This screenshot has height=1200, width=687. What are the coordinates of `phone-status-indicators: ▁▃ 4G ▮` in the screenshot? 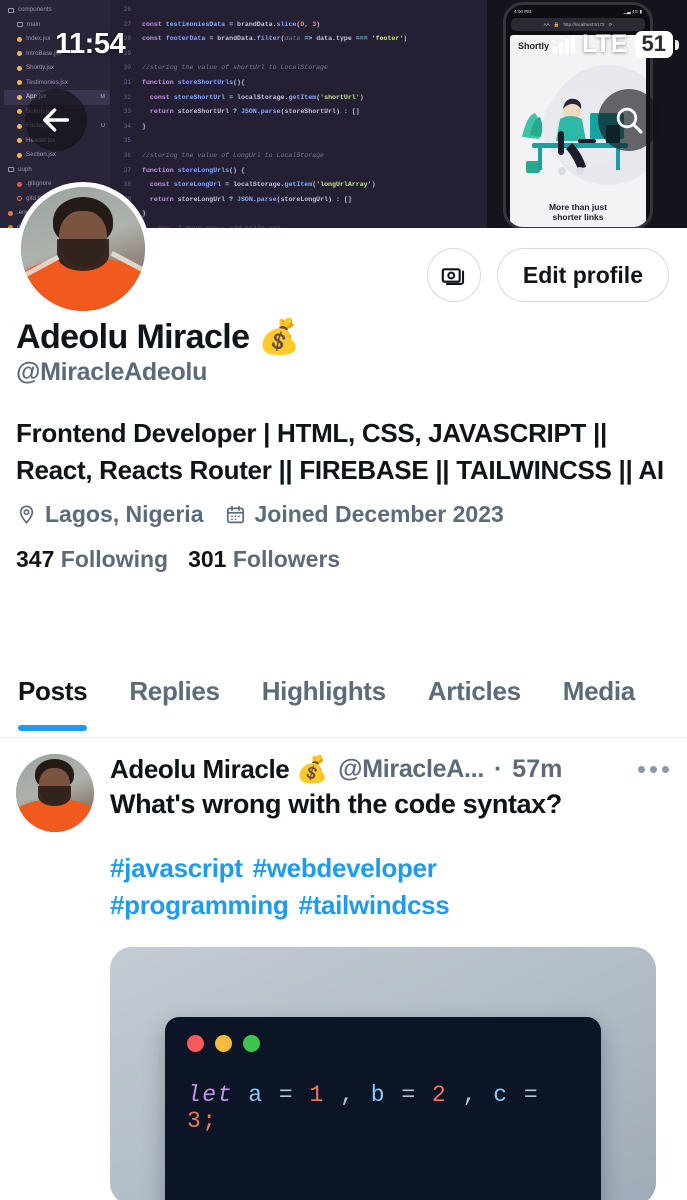 It's located at (632, 11).